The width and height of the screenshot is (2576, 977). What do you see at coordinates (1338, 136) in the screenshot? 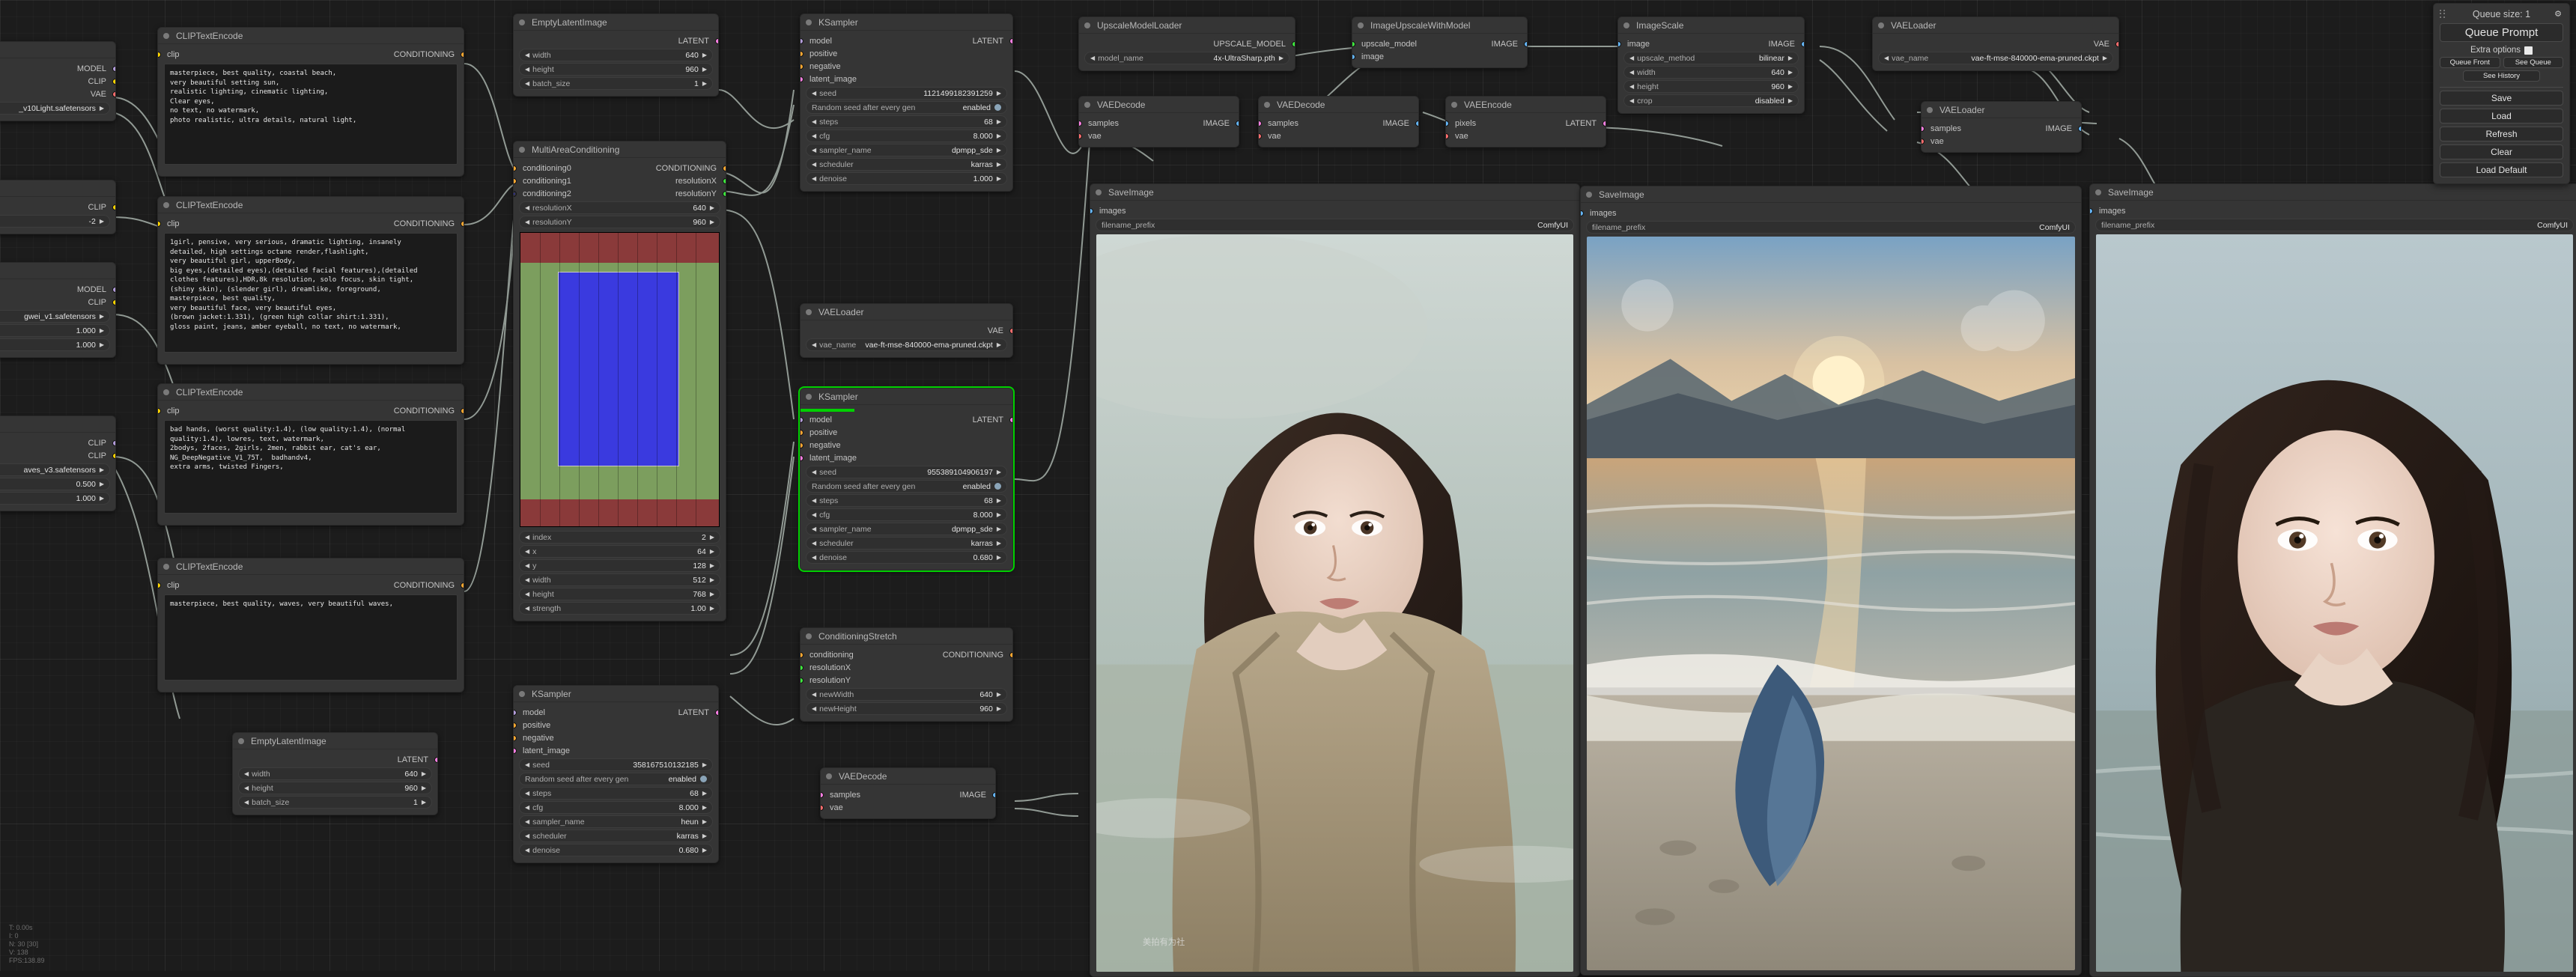
I see `slot-vae: vae` at bounding box center [1338, 136].